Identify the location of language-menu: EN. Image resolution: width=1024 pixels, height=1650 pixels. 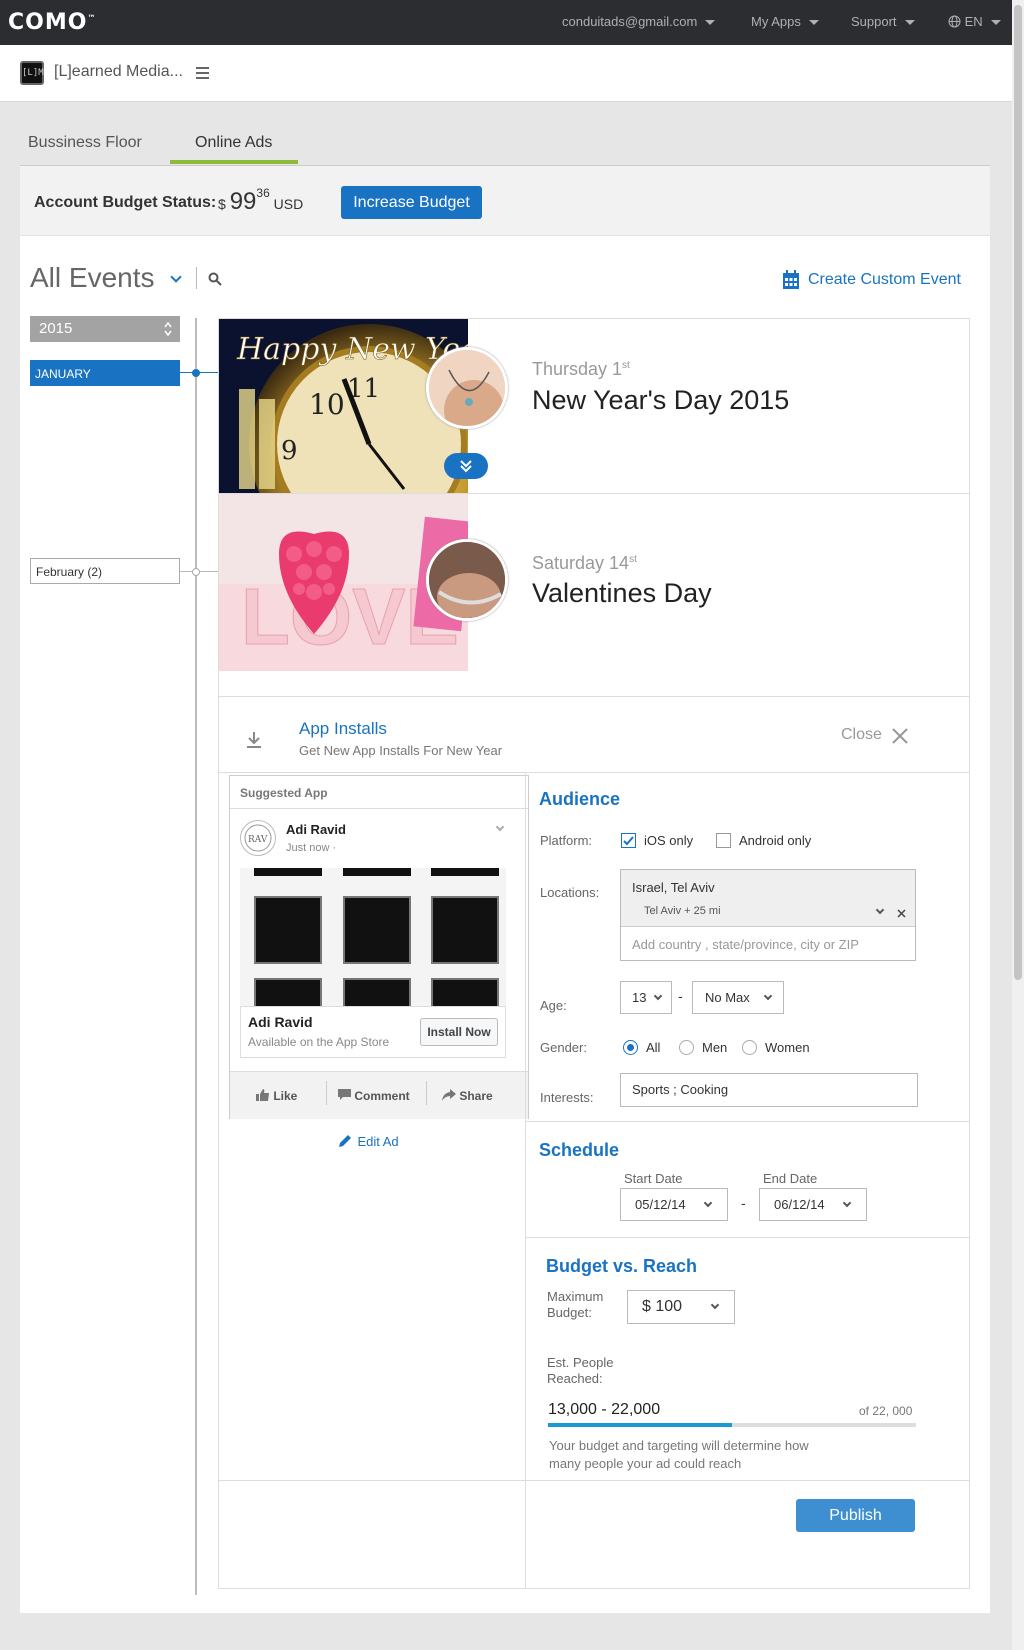
(974, 21).